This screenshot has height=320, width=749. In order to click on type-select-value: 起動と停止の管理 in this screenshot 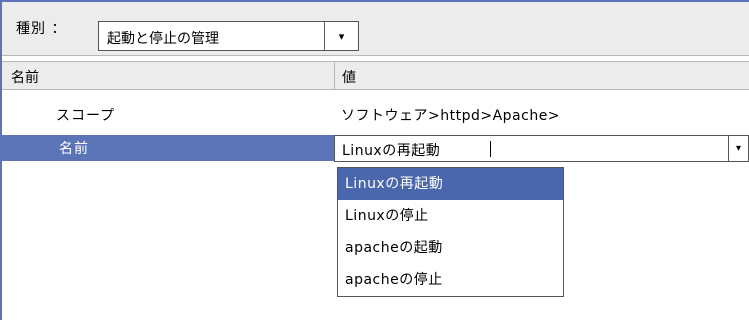, I will do `click(163, 39)`.